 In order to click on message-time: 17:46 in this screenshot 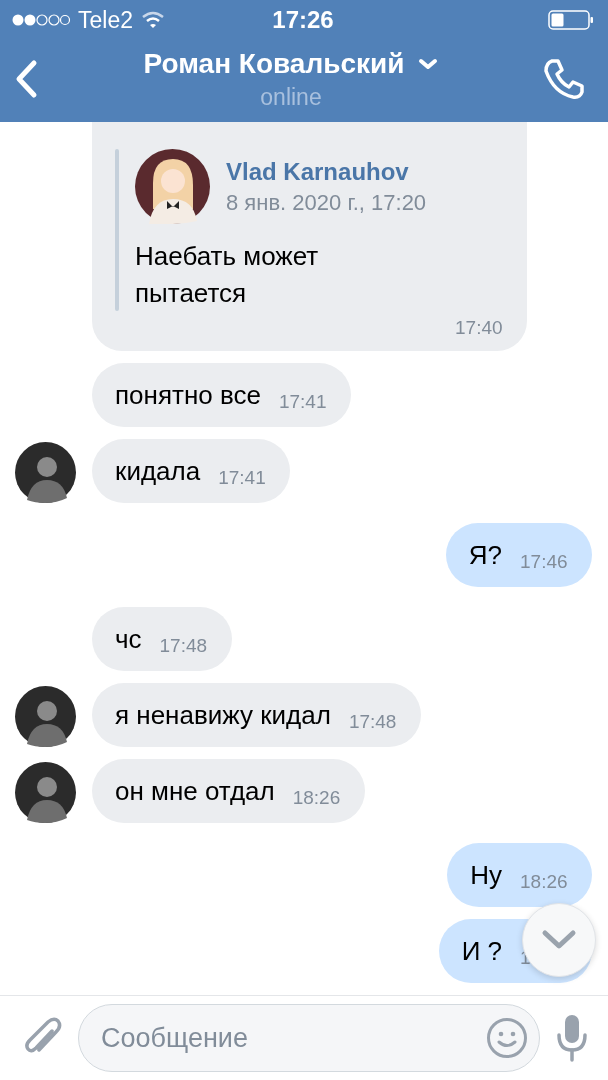, I will do `click(544, 562)`.